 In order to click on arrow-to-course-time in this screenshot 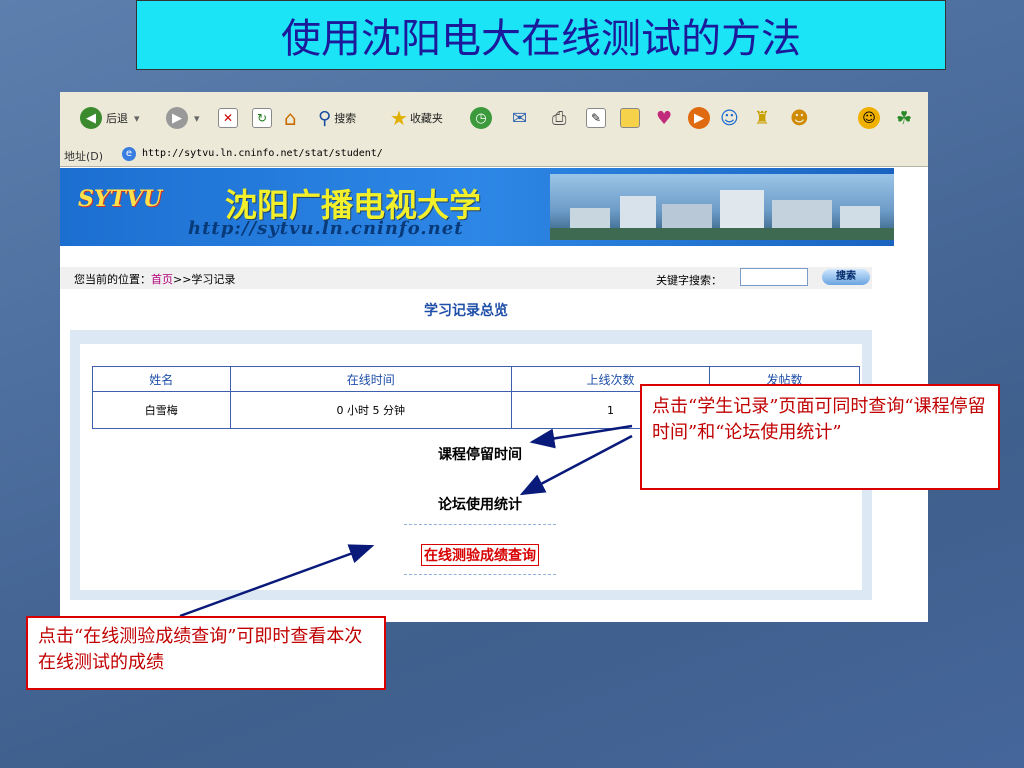, I will do `click(581, 436)`.